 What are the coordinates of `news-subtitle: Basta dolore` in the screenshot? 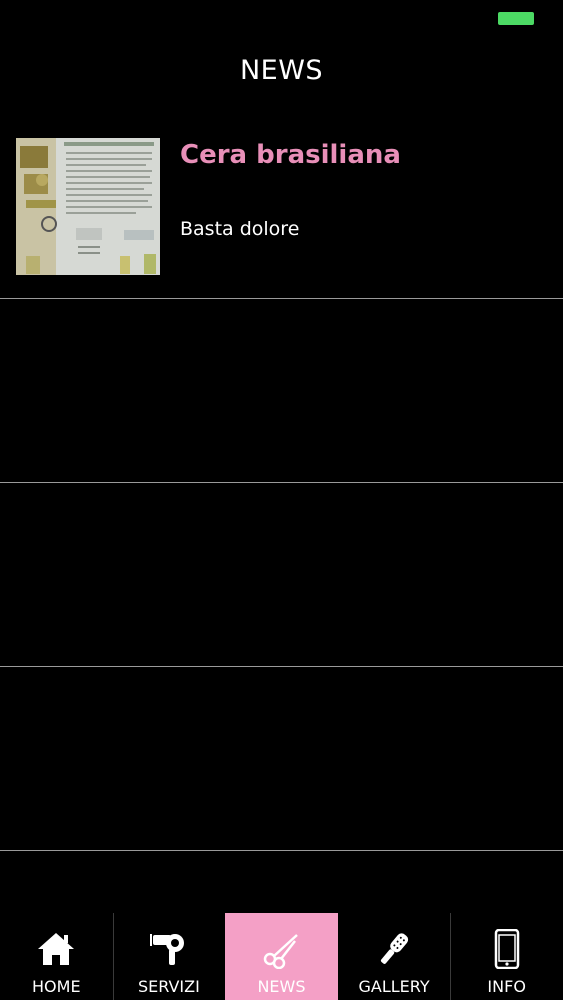 It's located at (240, 229).